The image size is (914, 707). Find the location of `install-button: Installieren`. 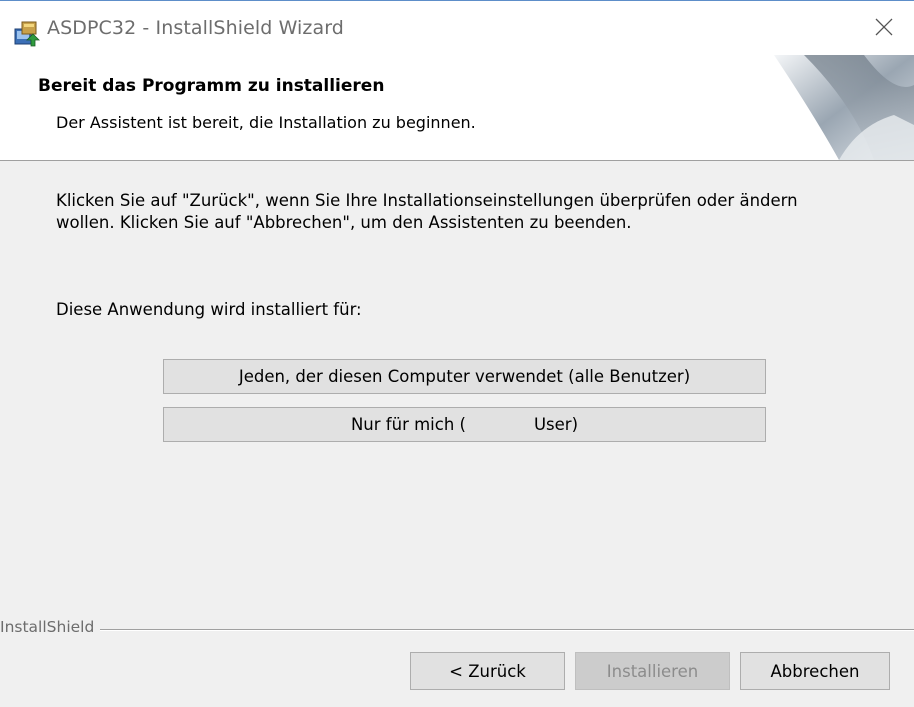

install-button: Installieren is located at coordinates (652, 671).